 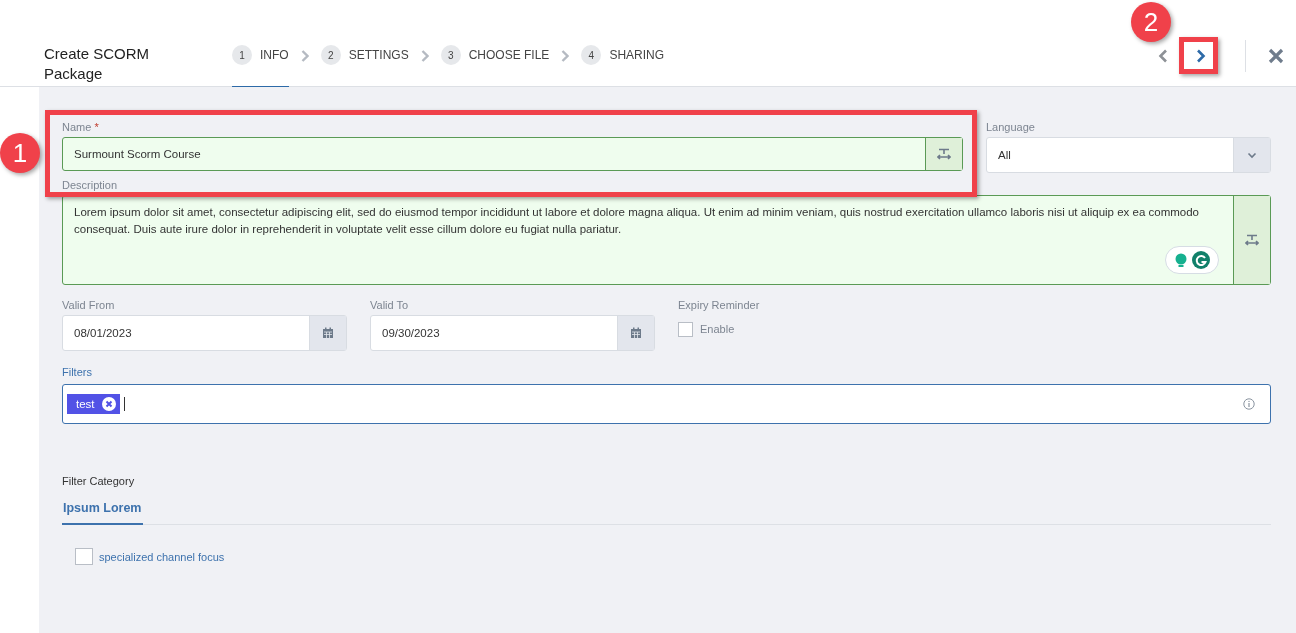 I want to click on close-icon, so click(x=1276, y=56).